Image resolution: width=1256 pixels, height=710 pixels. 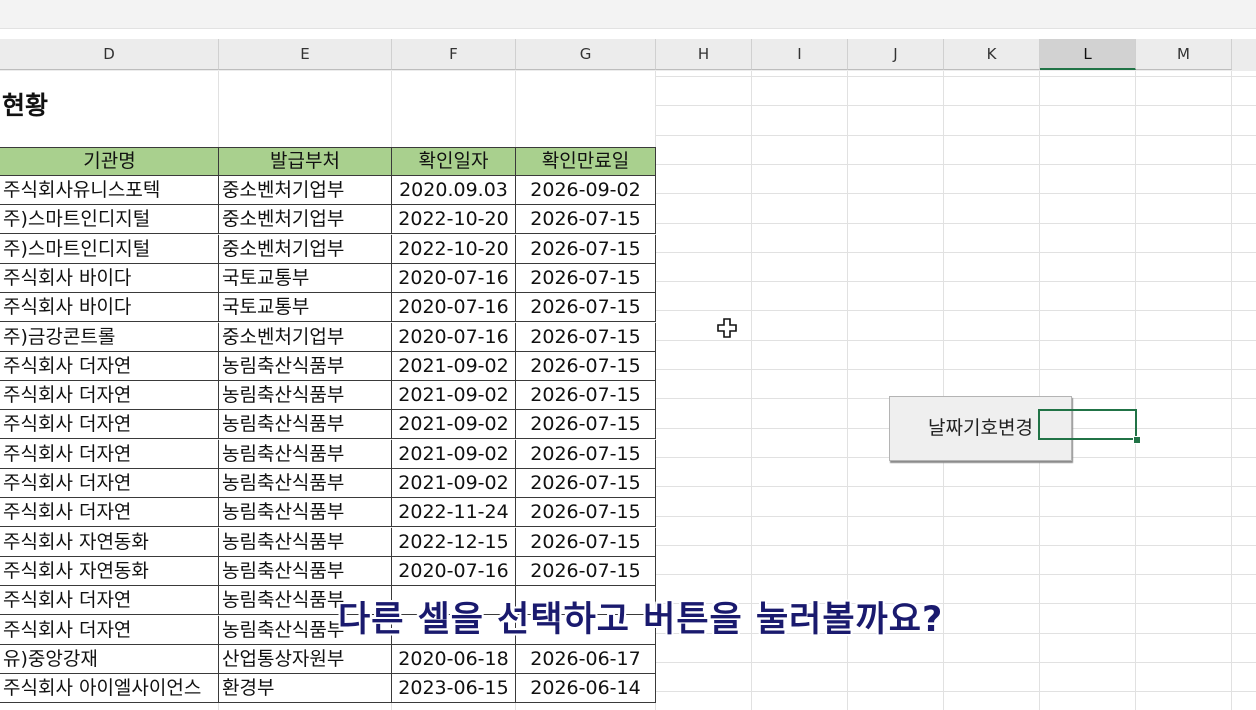 What do you see at coordinates (454, 659) in the screenshot?
I see `table-cell: 2020-06-18` at bounding box center [454, 659].